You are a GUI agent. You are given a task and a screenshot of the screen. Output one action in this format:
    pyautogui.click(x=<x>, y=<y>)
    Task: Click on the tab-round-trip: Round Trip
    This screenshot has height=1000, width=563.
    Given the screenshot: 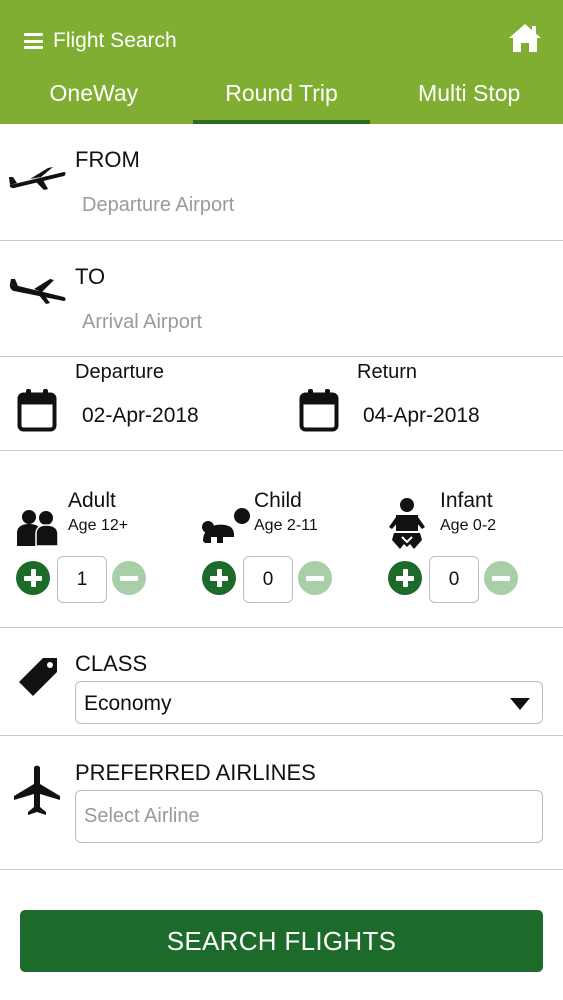 What is the action you would take?
    pyautogui.click(x=282, y=102)
    